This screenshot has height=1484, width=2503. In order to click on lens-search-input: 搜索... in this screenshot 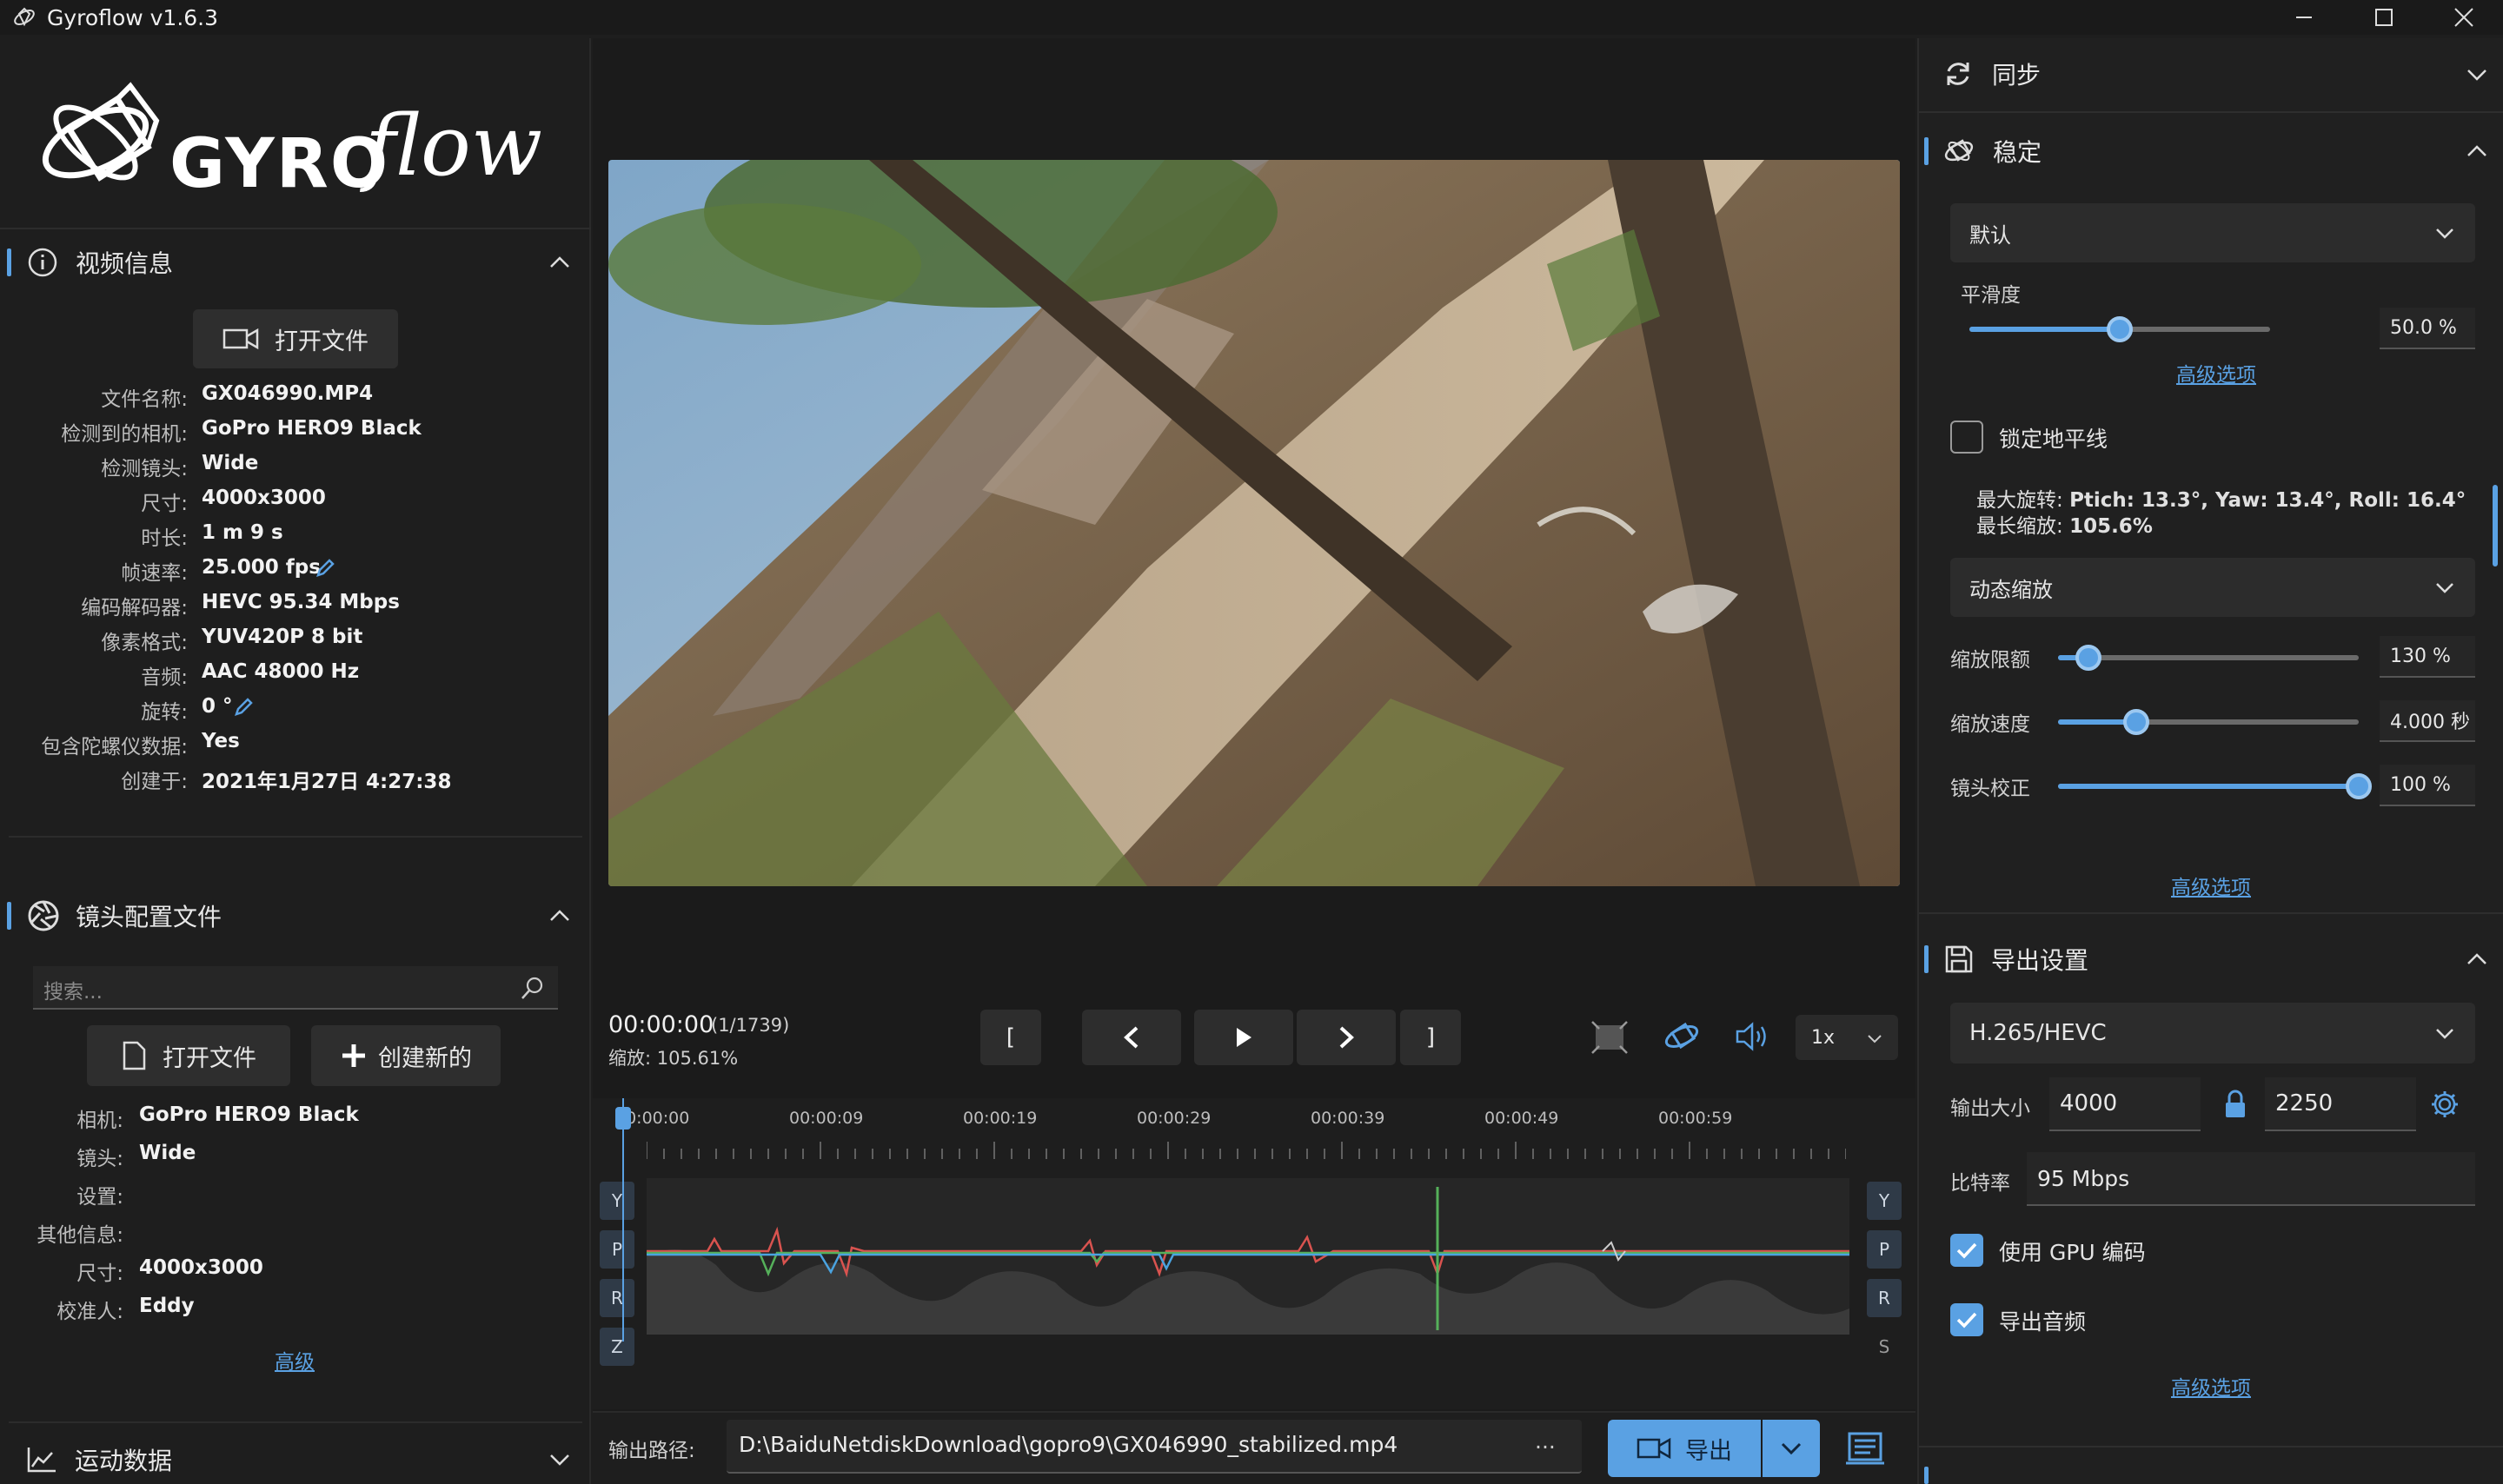, I will do `click(295, 988)`.